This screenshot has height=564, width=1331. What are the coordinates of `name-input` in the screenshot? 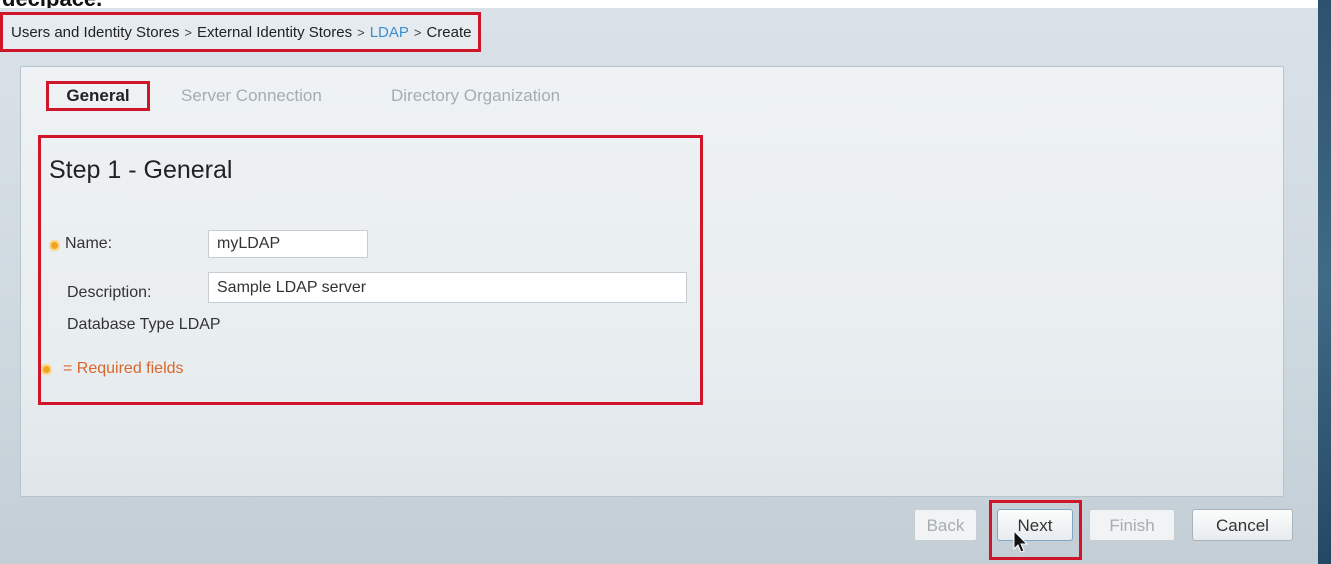 It's located at (288, 244).